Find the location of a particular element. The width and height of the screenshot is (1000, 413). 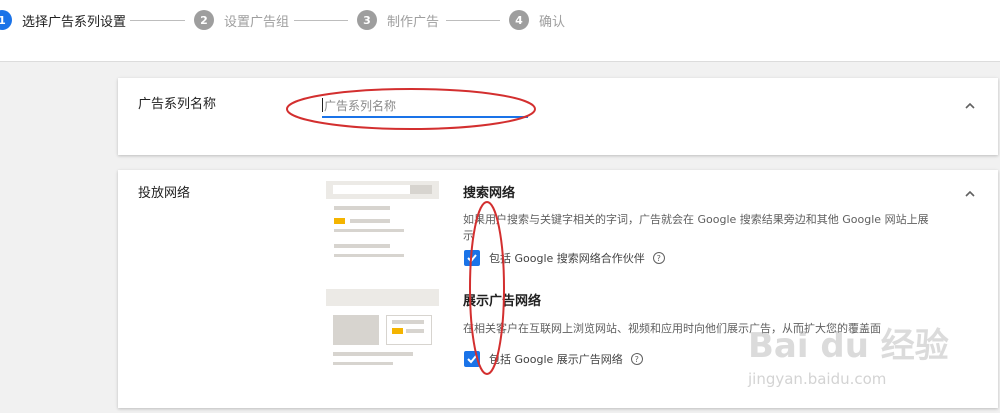

display-network-label: 包括 Google 展示广告网络 is located at coordinates (556, 359).